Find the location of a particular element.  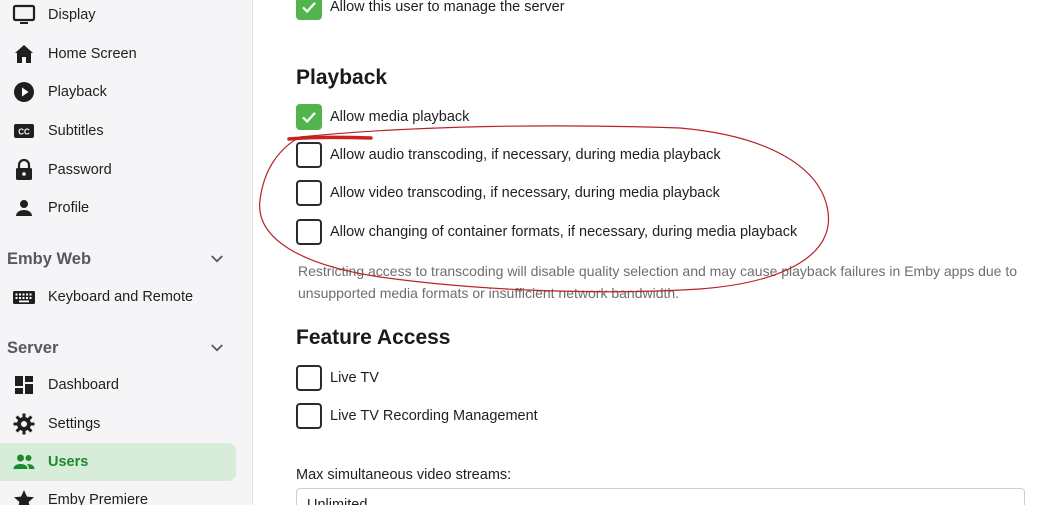

section-header-server: Server is located at coordinates (120, 348).